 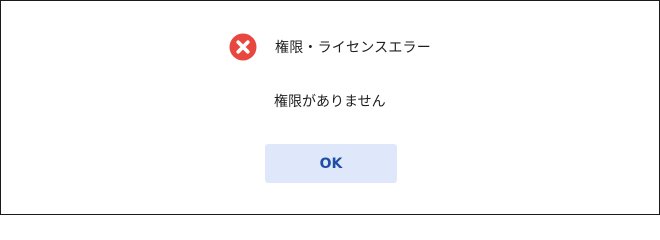 I want to click on ok-button: OK, so click(x=331, y=163).